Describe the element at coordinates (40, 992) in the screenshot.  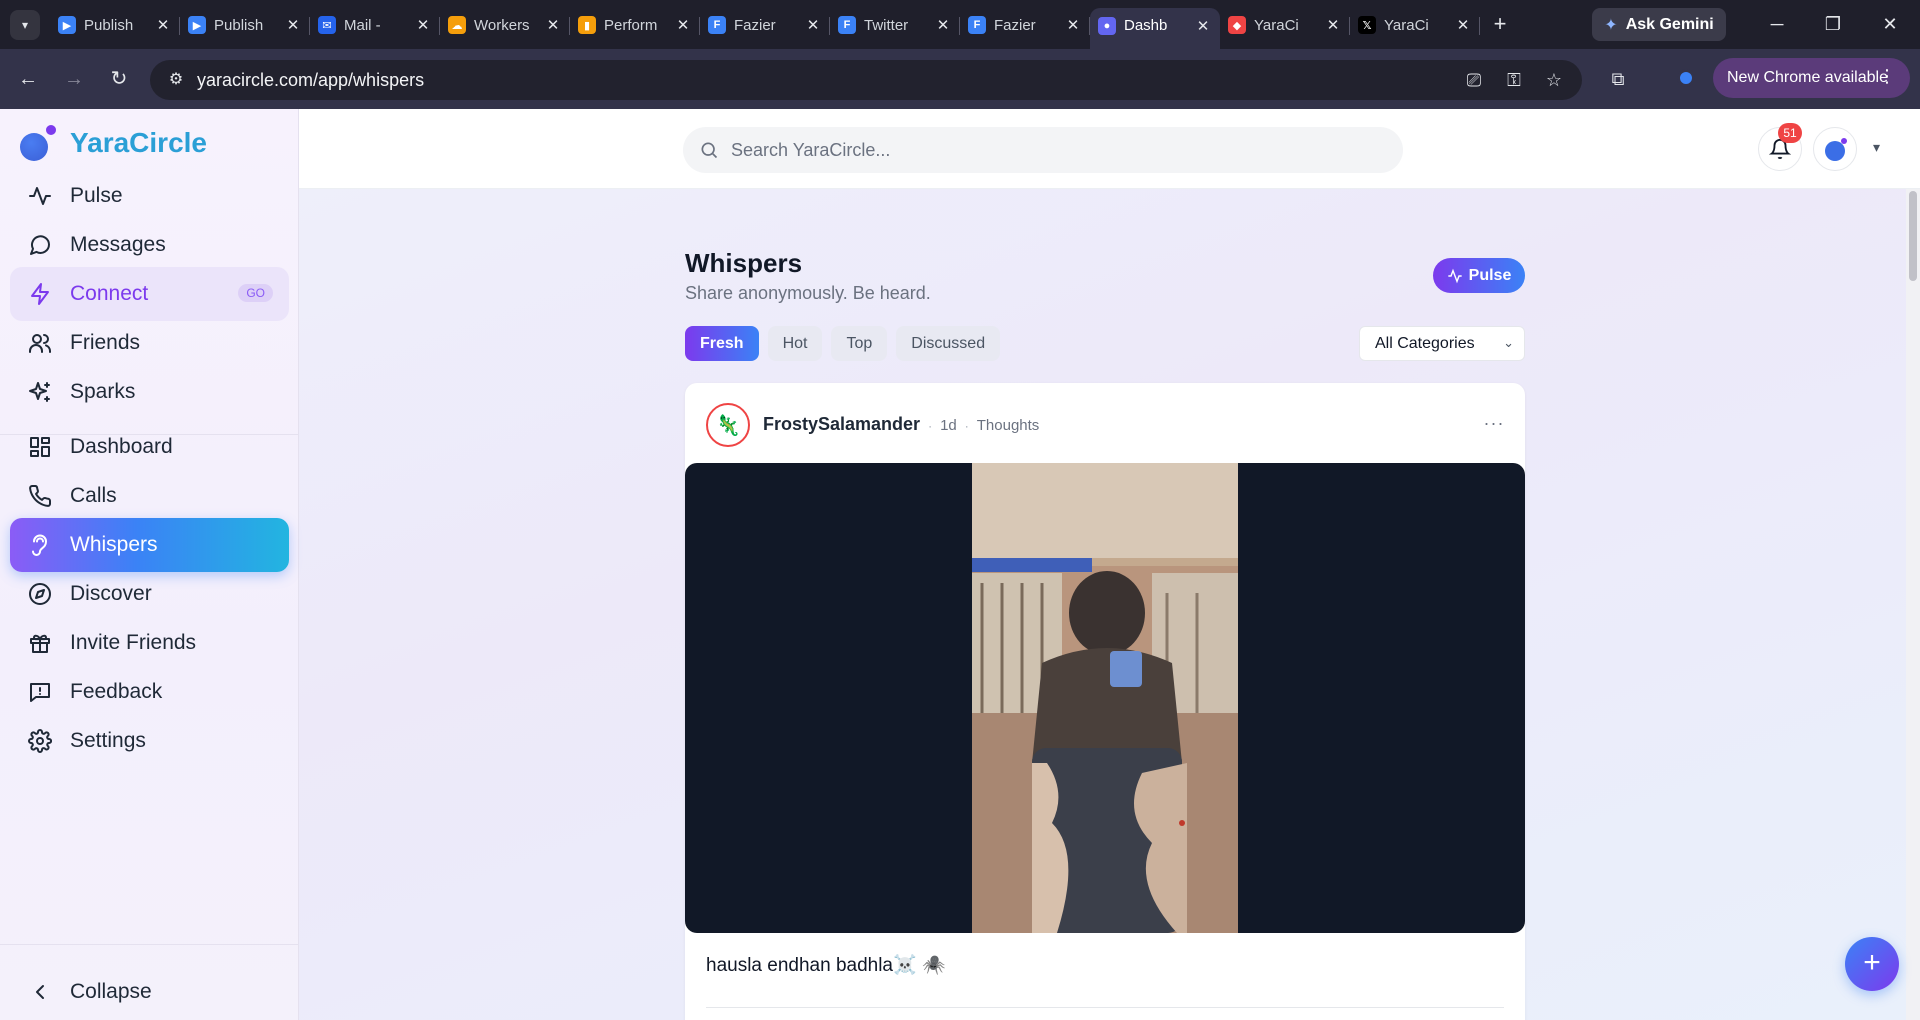
I see `chevron-left-icon` at that location.